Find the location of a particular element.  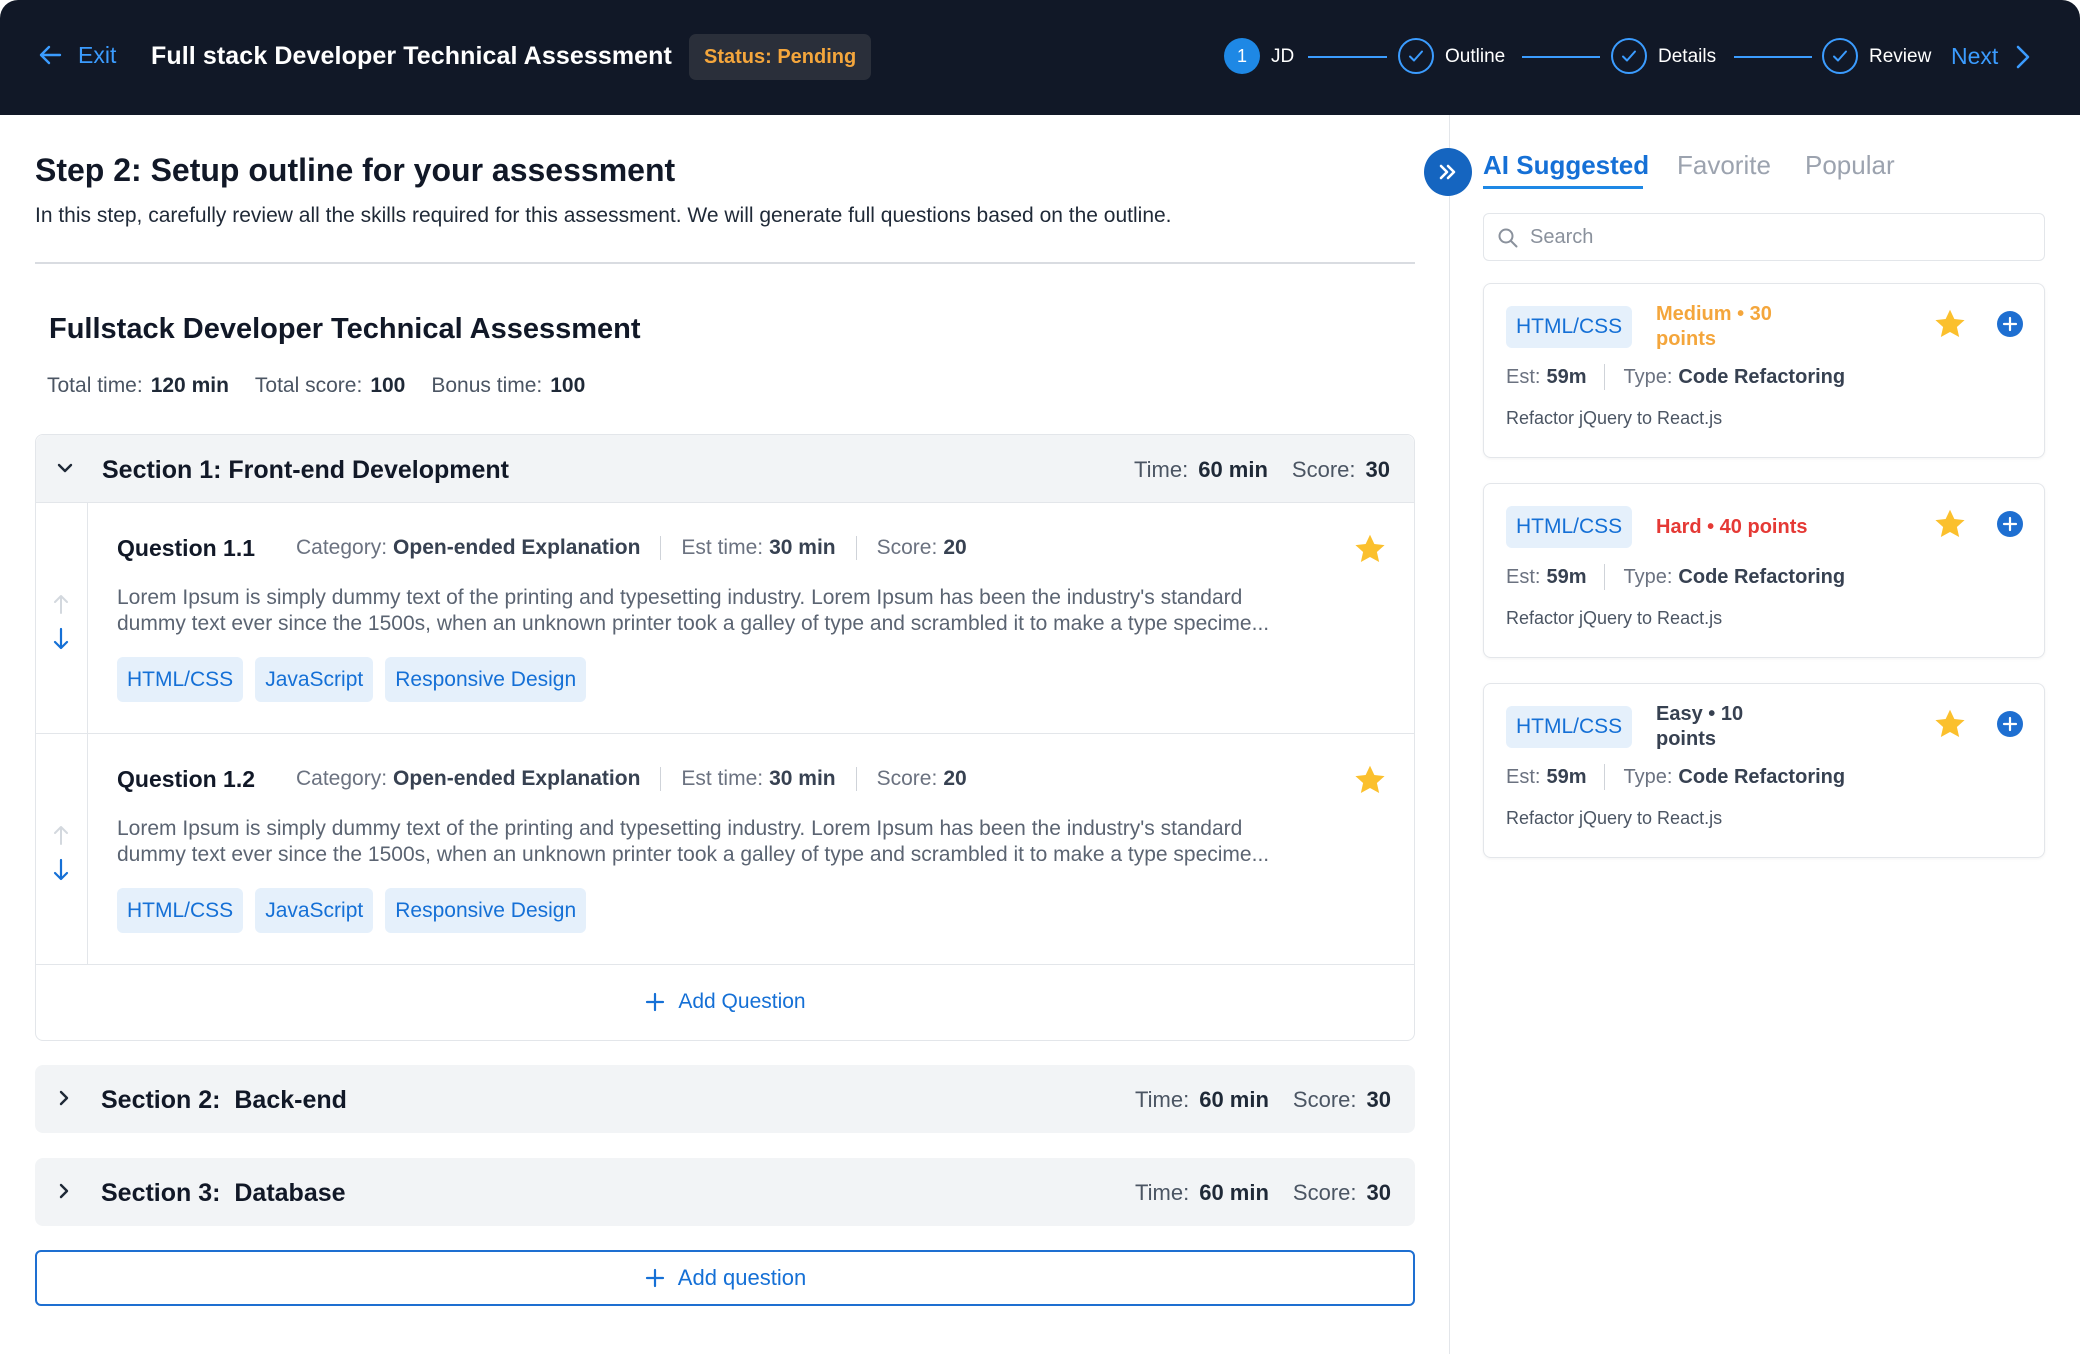

tab-popular: Popular is located at coordinates (1850, 165).